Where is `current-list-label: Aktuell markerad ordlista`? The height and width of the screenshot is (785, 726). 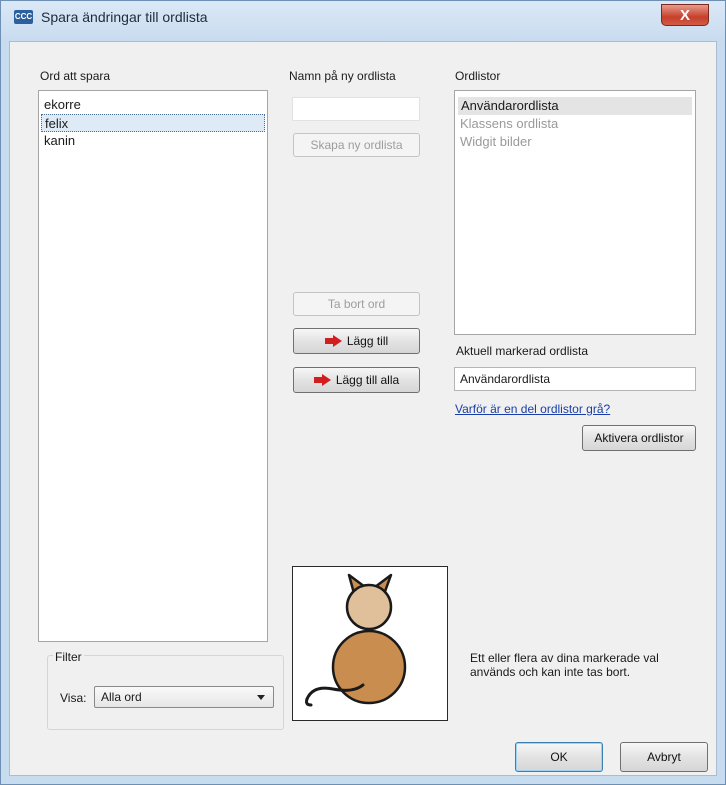
current-list-label: Aktuell markerad ordlista is located at coordinates (522, 351).